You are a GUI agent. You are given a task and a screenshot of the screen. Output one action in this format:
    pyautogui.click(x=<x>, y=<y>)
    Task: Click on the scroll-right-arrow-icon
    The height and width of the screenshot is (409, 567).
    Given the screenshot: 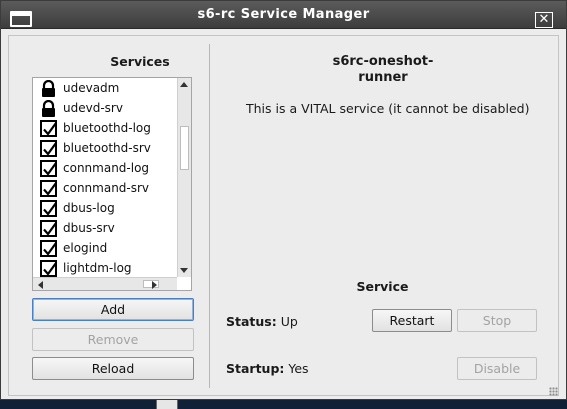 What is the action you would take?
    pyautogui.click(x=154, y=285)
    